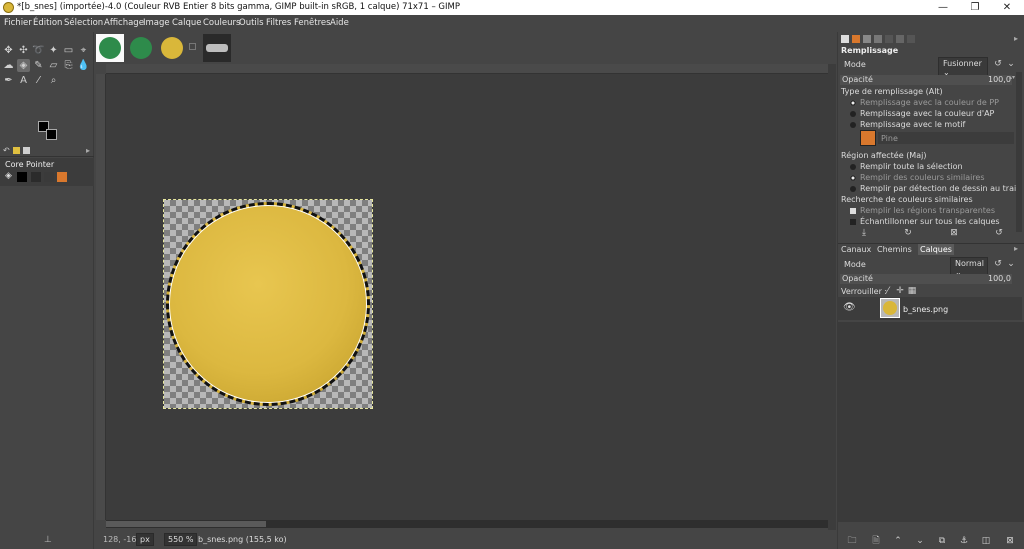 This screenshot has height=549, width=1024. What do you see at coordinates (856, 249) in the screenshot?
I see `tab-channels: Canaux` at bounding box center [856, 249].